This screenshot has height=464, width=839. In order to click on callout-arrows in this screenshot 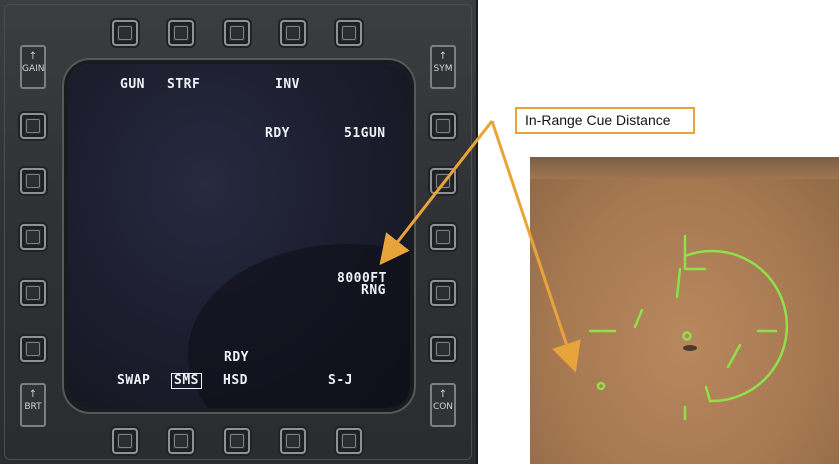, I will do `click(480, 246)`.